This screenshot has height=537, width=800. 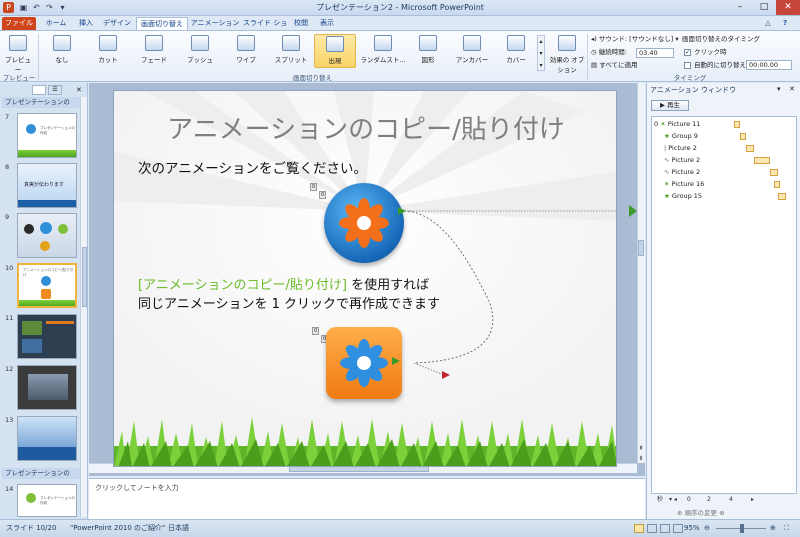 I want to click on animation-item: ★ Group 9, so click(x=681, y=136).